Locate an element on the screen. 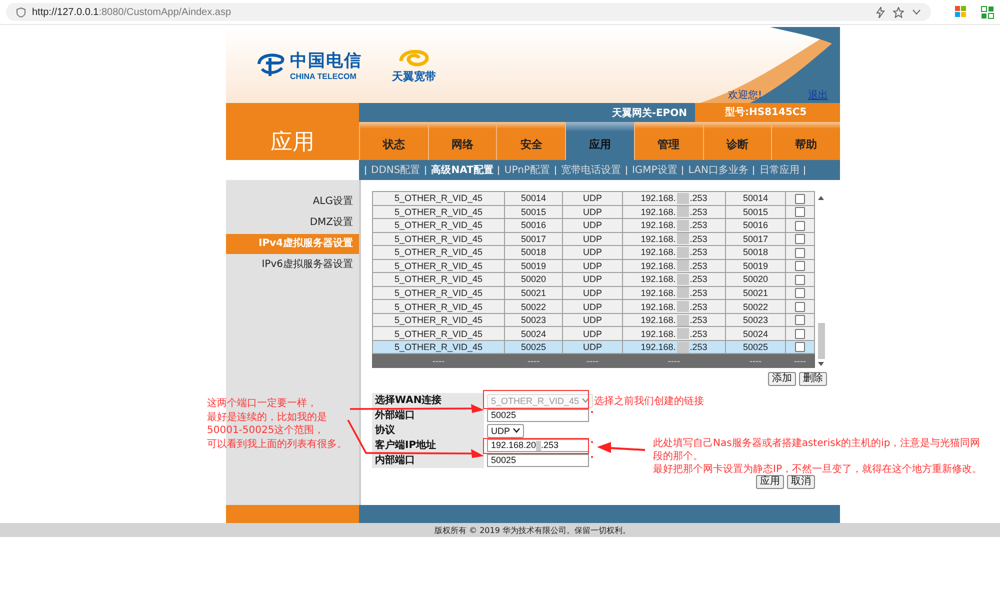 The width and height of the screenshot is (1000, 597). brand-name: 中国电信 is located at coordinates (326, 61).